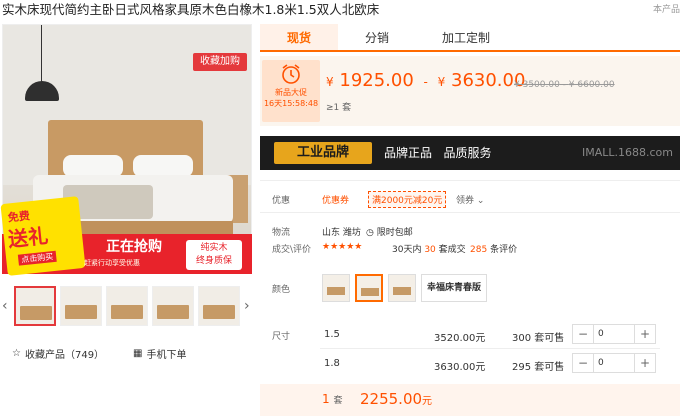 The image size is (680, 416). Describe the element at coordinates (341, 233) in the screenshot. I see `logistics-location: 山东 潍坊` at that location.